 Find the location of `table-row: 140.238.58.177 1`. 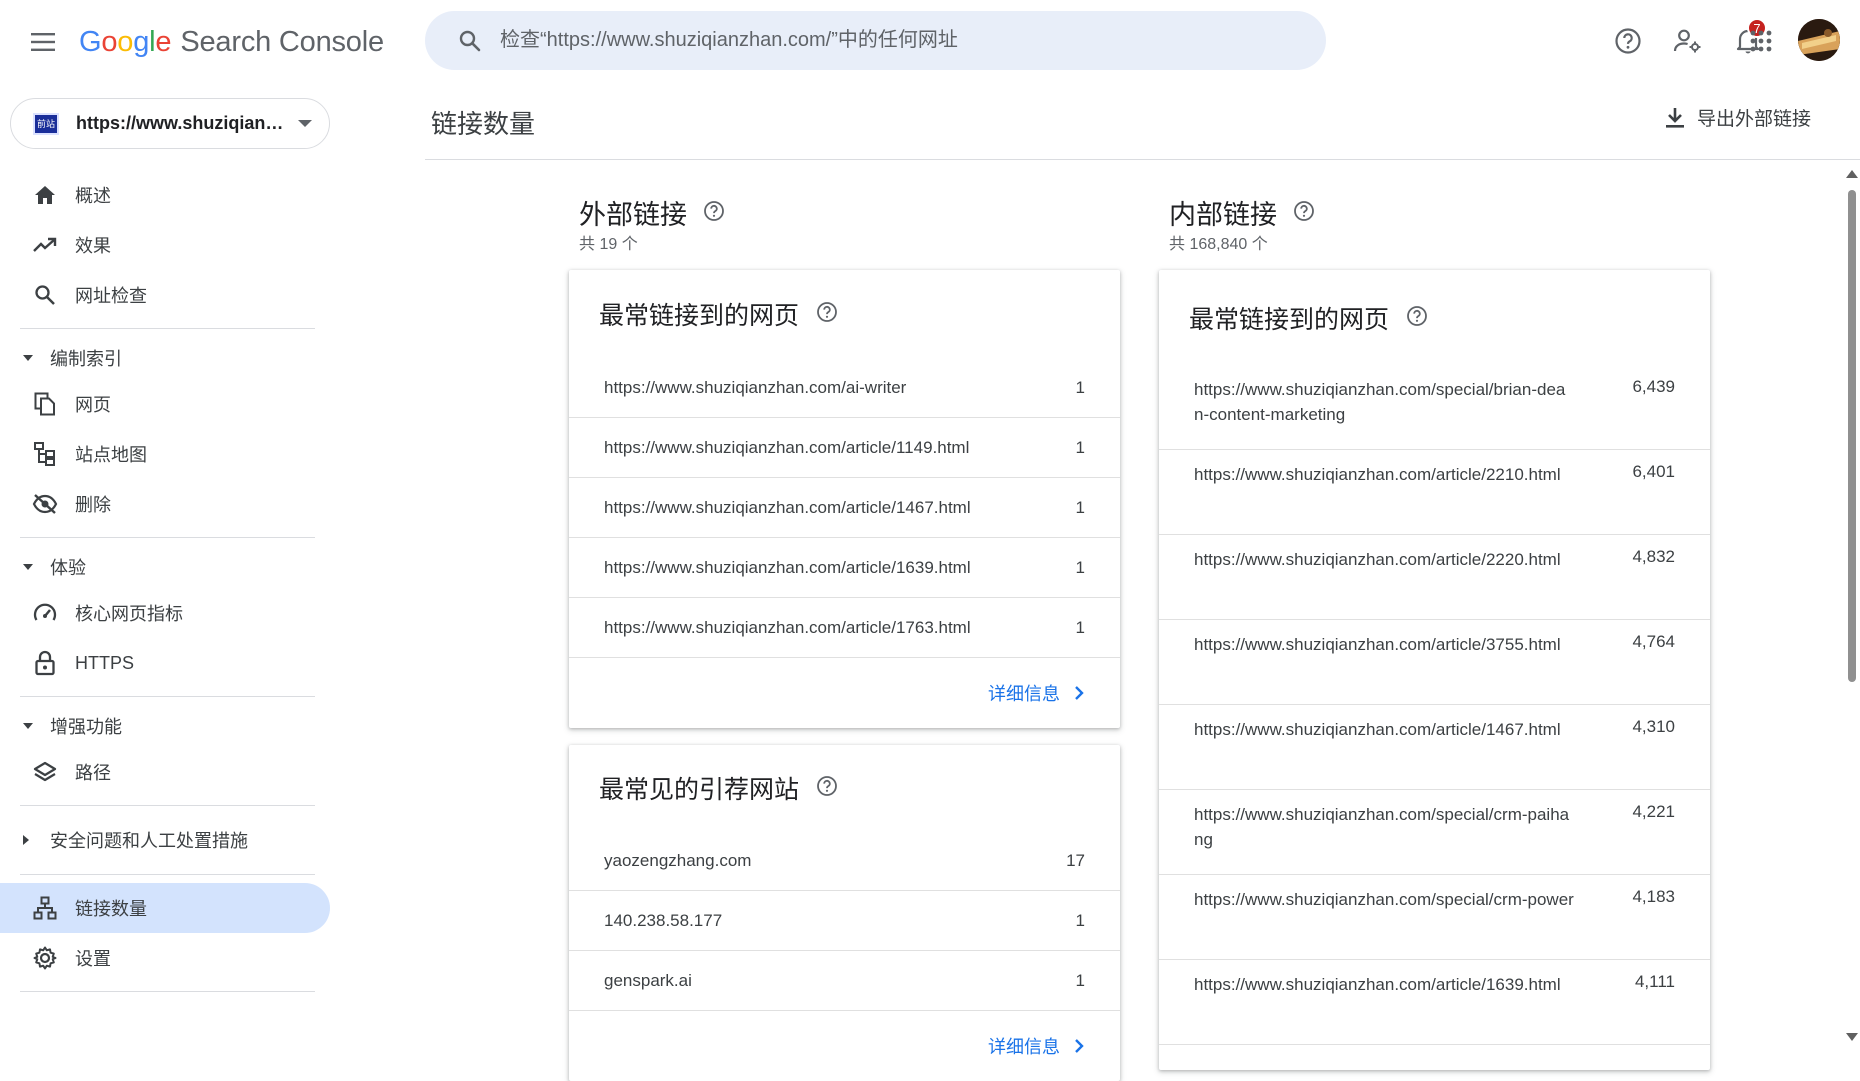

table-row: 140.238.58.177 1 is located at coordinates (844, 921).